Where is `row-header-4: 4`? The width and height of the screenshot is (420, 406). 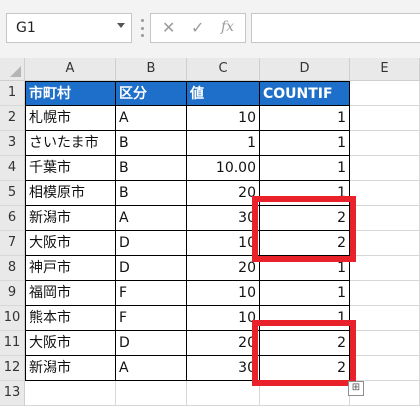
row-header-4: 4 is located at coordinates (12, 168).